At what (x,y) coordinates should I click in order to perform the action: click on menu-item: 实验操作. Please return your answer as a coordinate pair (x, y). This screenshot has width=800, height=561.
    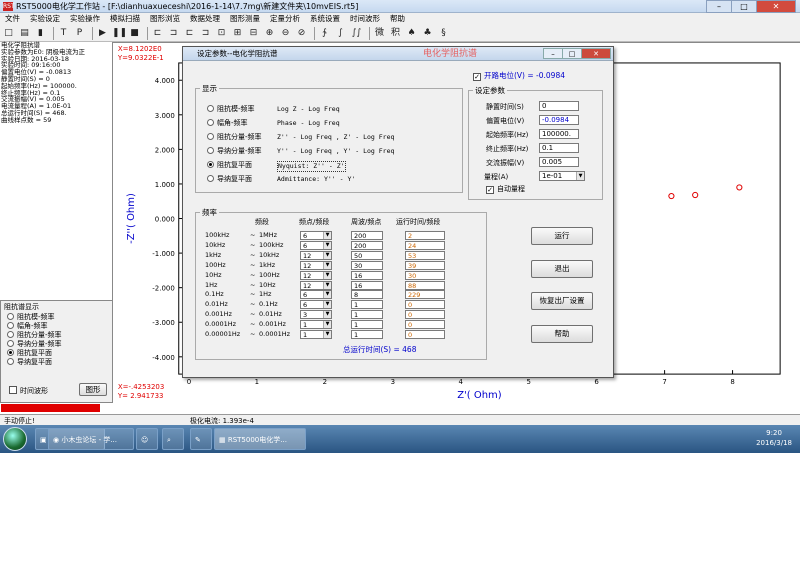
    Looking at the image, I should click on (85, 19).